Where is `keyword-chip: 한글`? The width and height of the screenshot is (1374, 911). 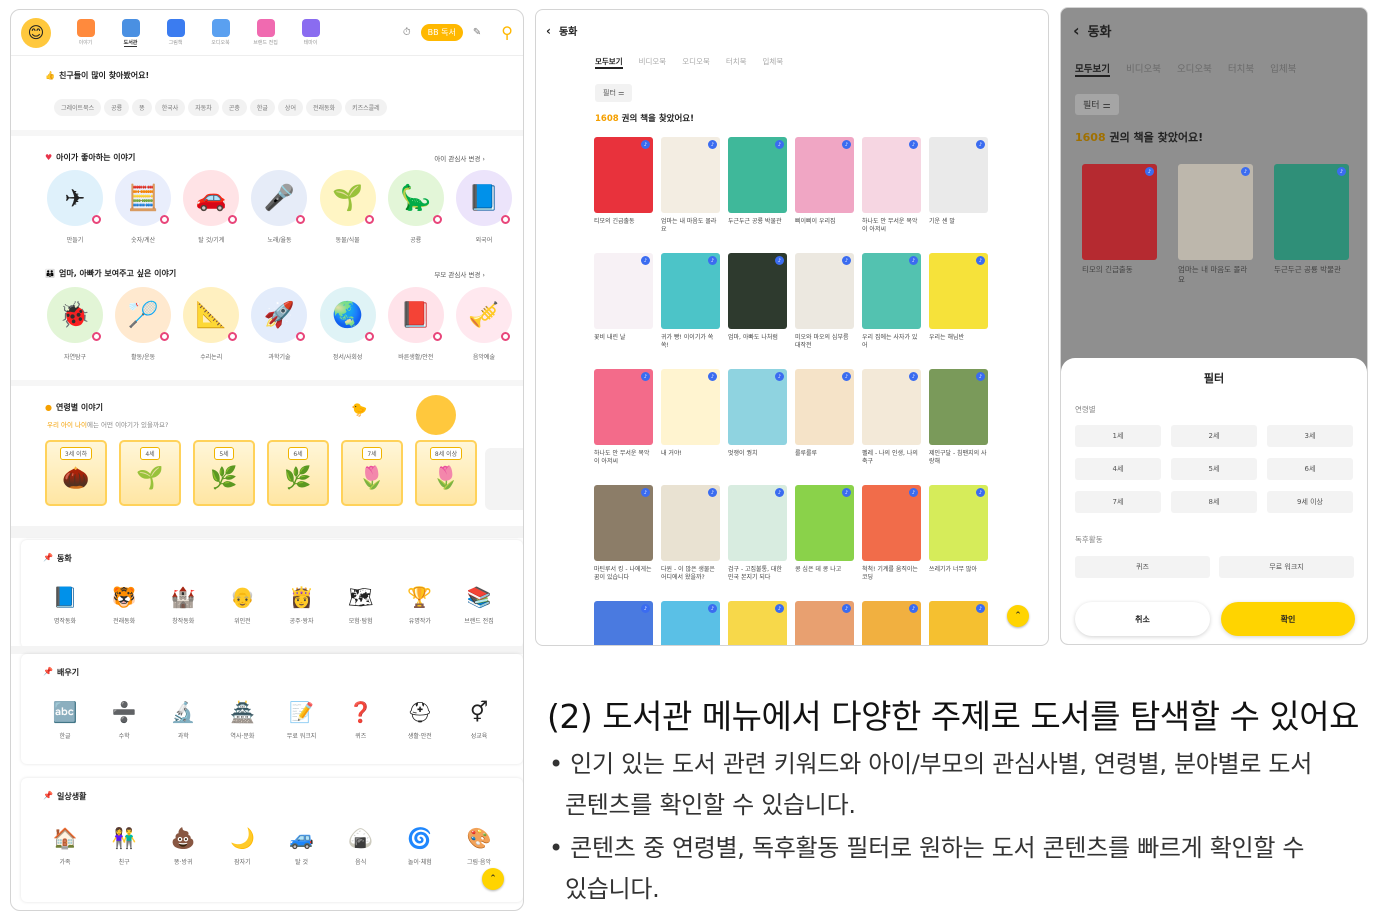
keyword-chip: 한글 is located at coordinates (262, 107).